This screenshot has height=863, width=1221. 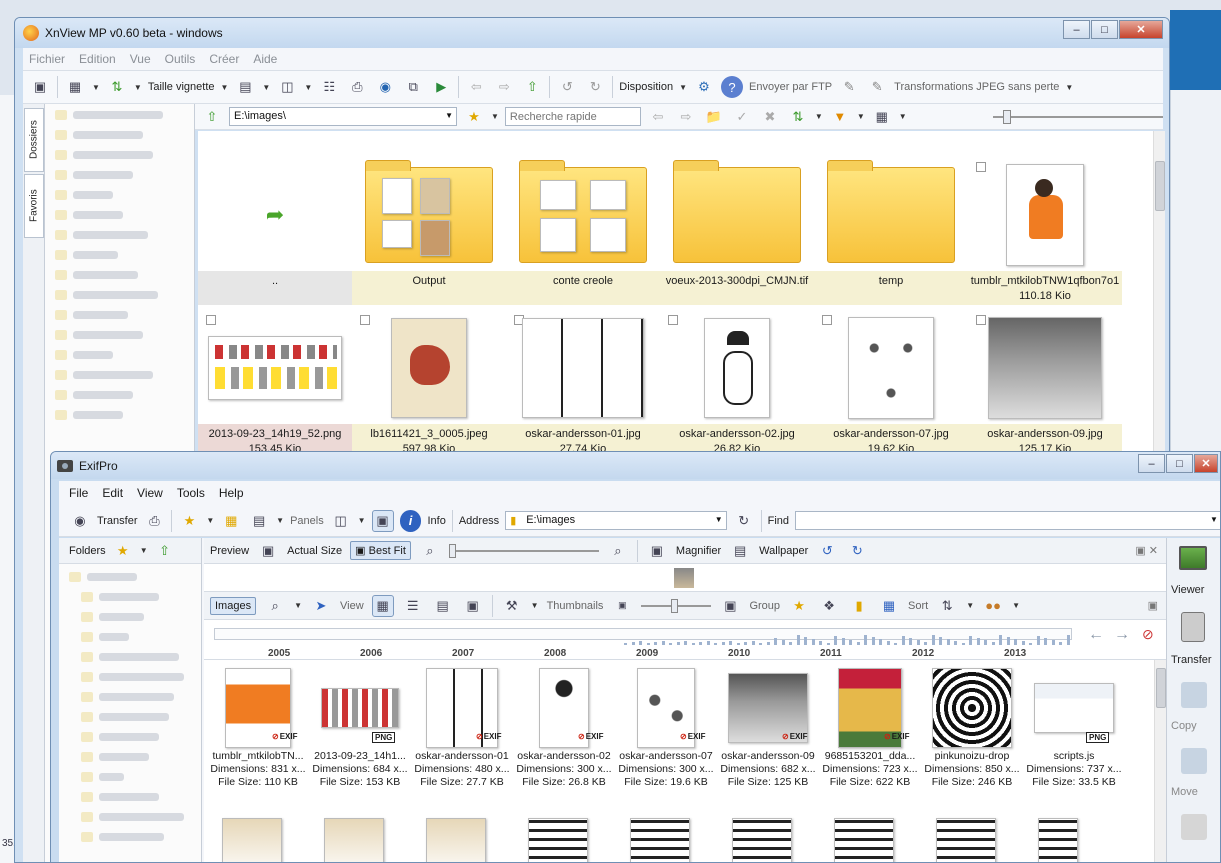 What do you see at coordinates (212, 117) in the screenshot?
I see `up-folder-icon: ⇧` at bounding box center [212, 117].